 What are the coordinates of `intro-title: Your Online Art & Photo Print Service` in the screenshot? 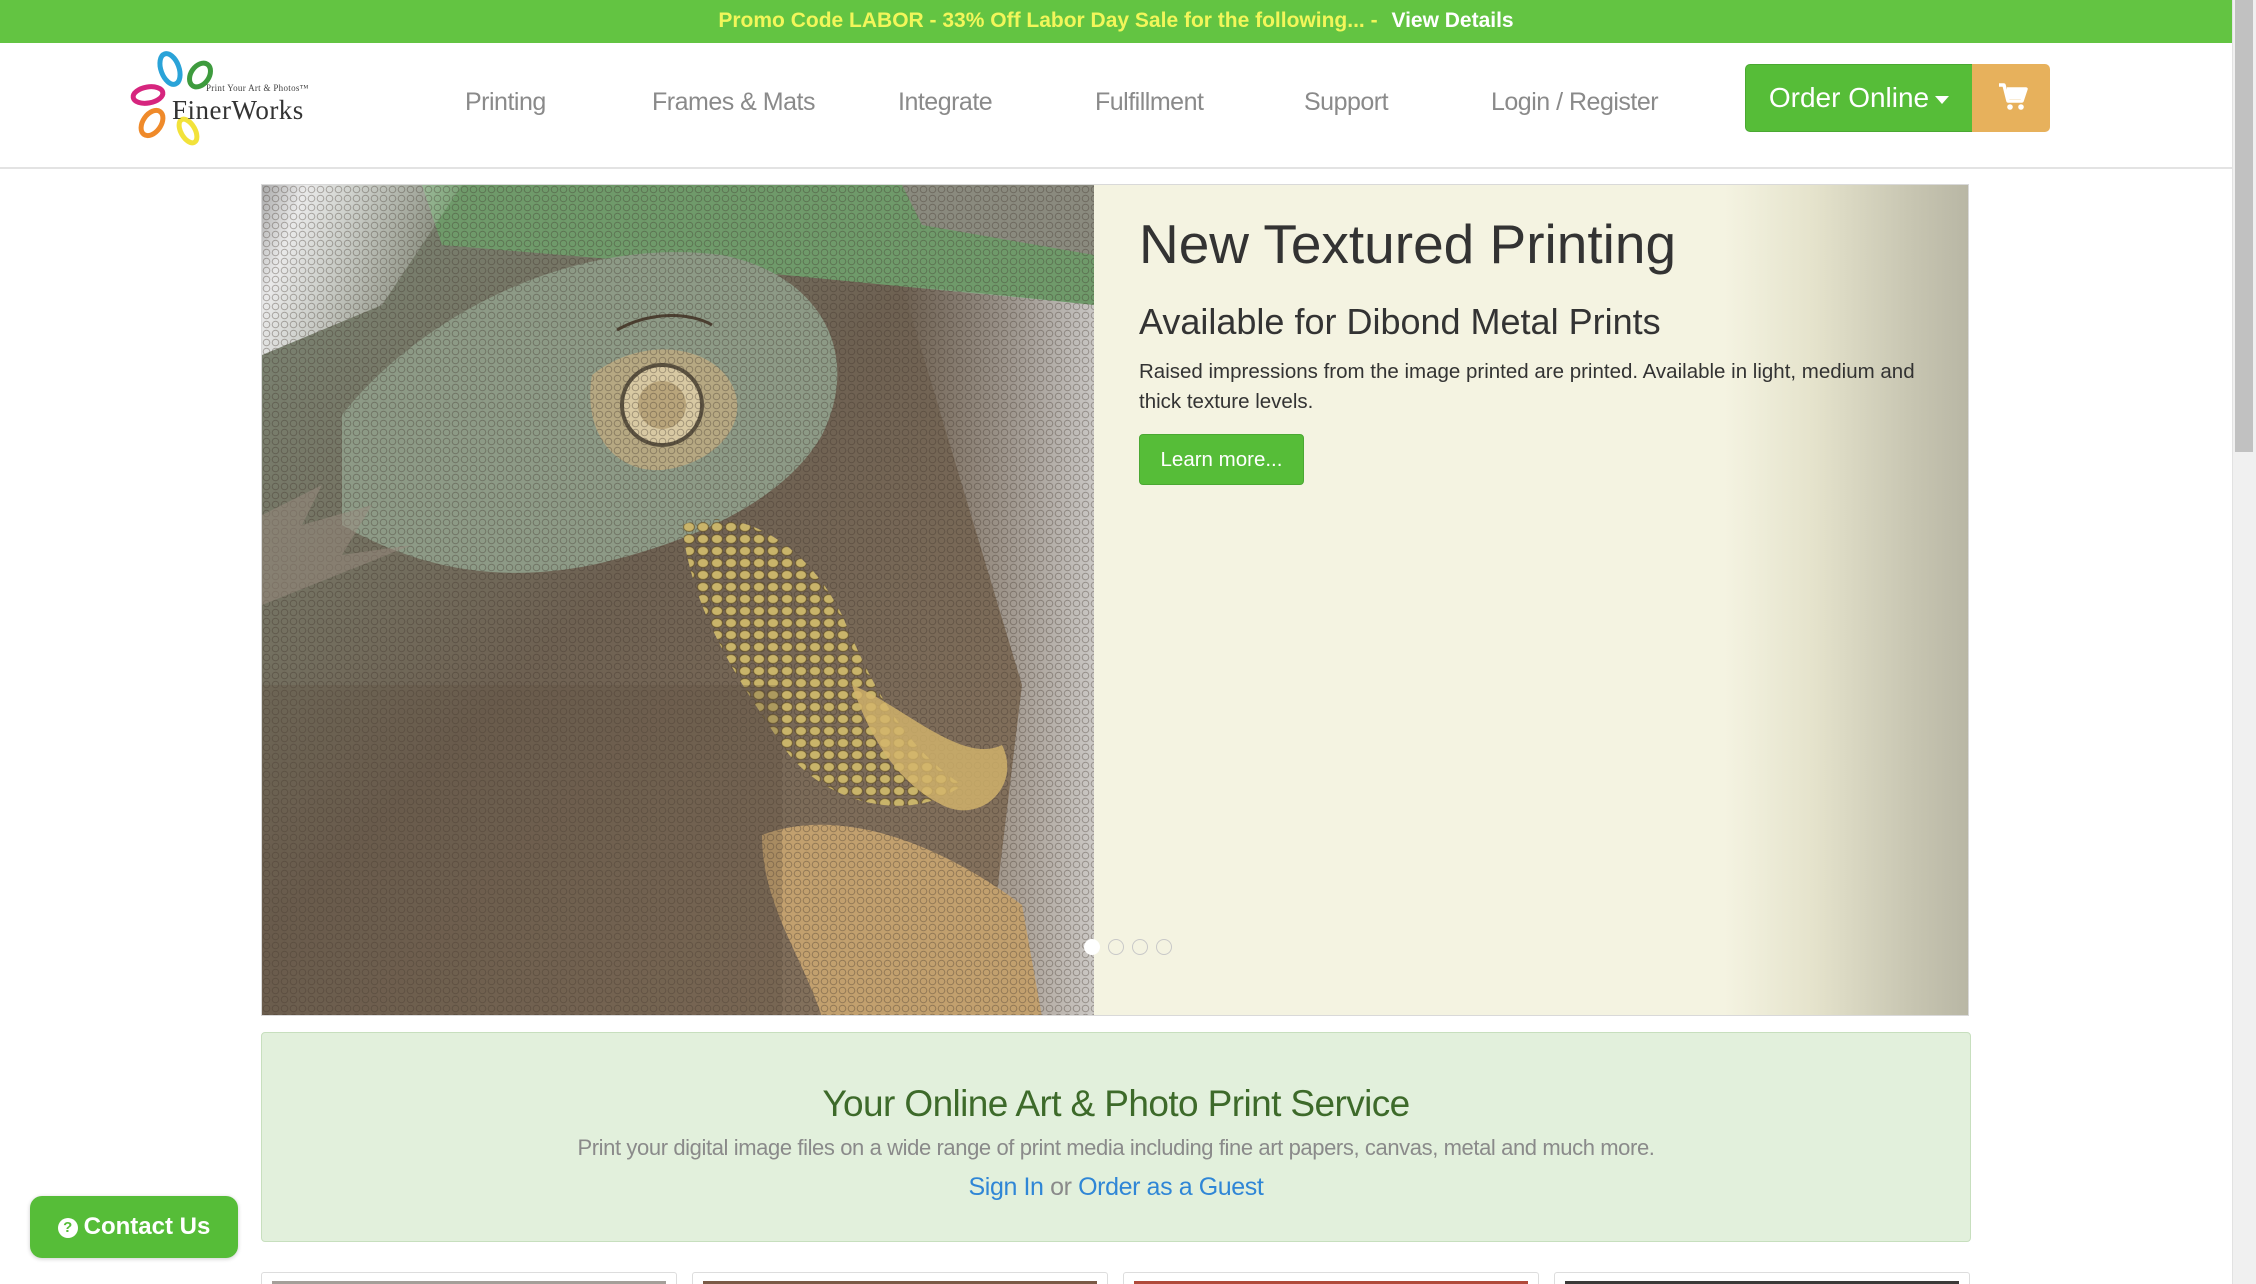 It's located at (1116, 1103).